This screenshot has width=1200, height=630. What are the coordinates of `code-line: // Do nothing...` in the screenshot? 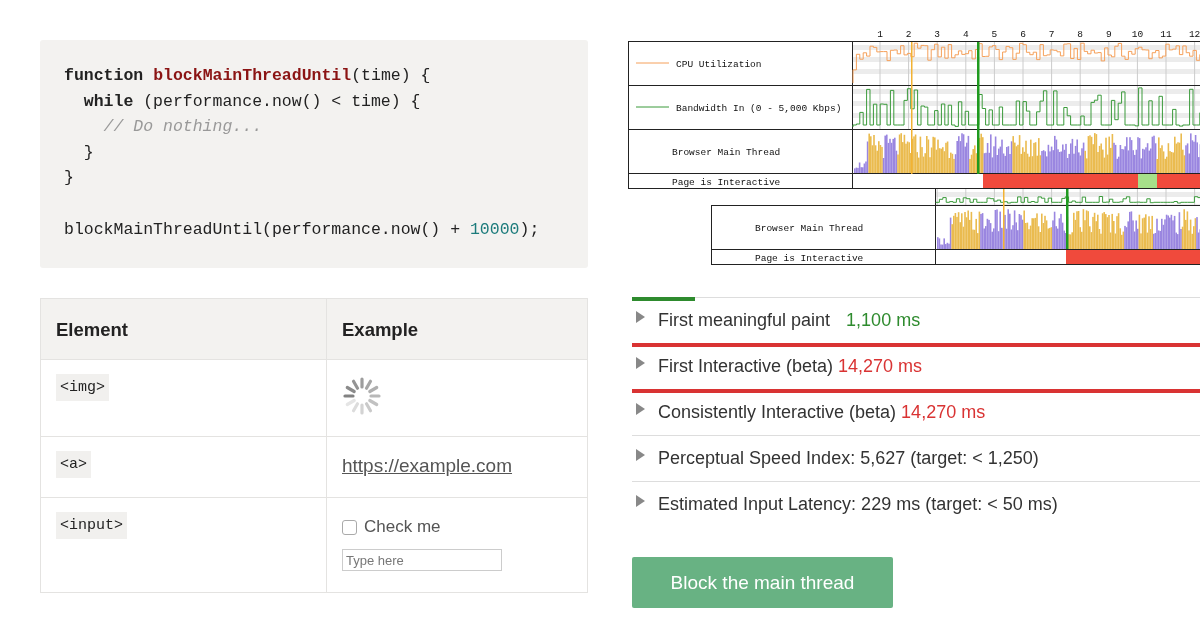 It's located at (183, 127).